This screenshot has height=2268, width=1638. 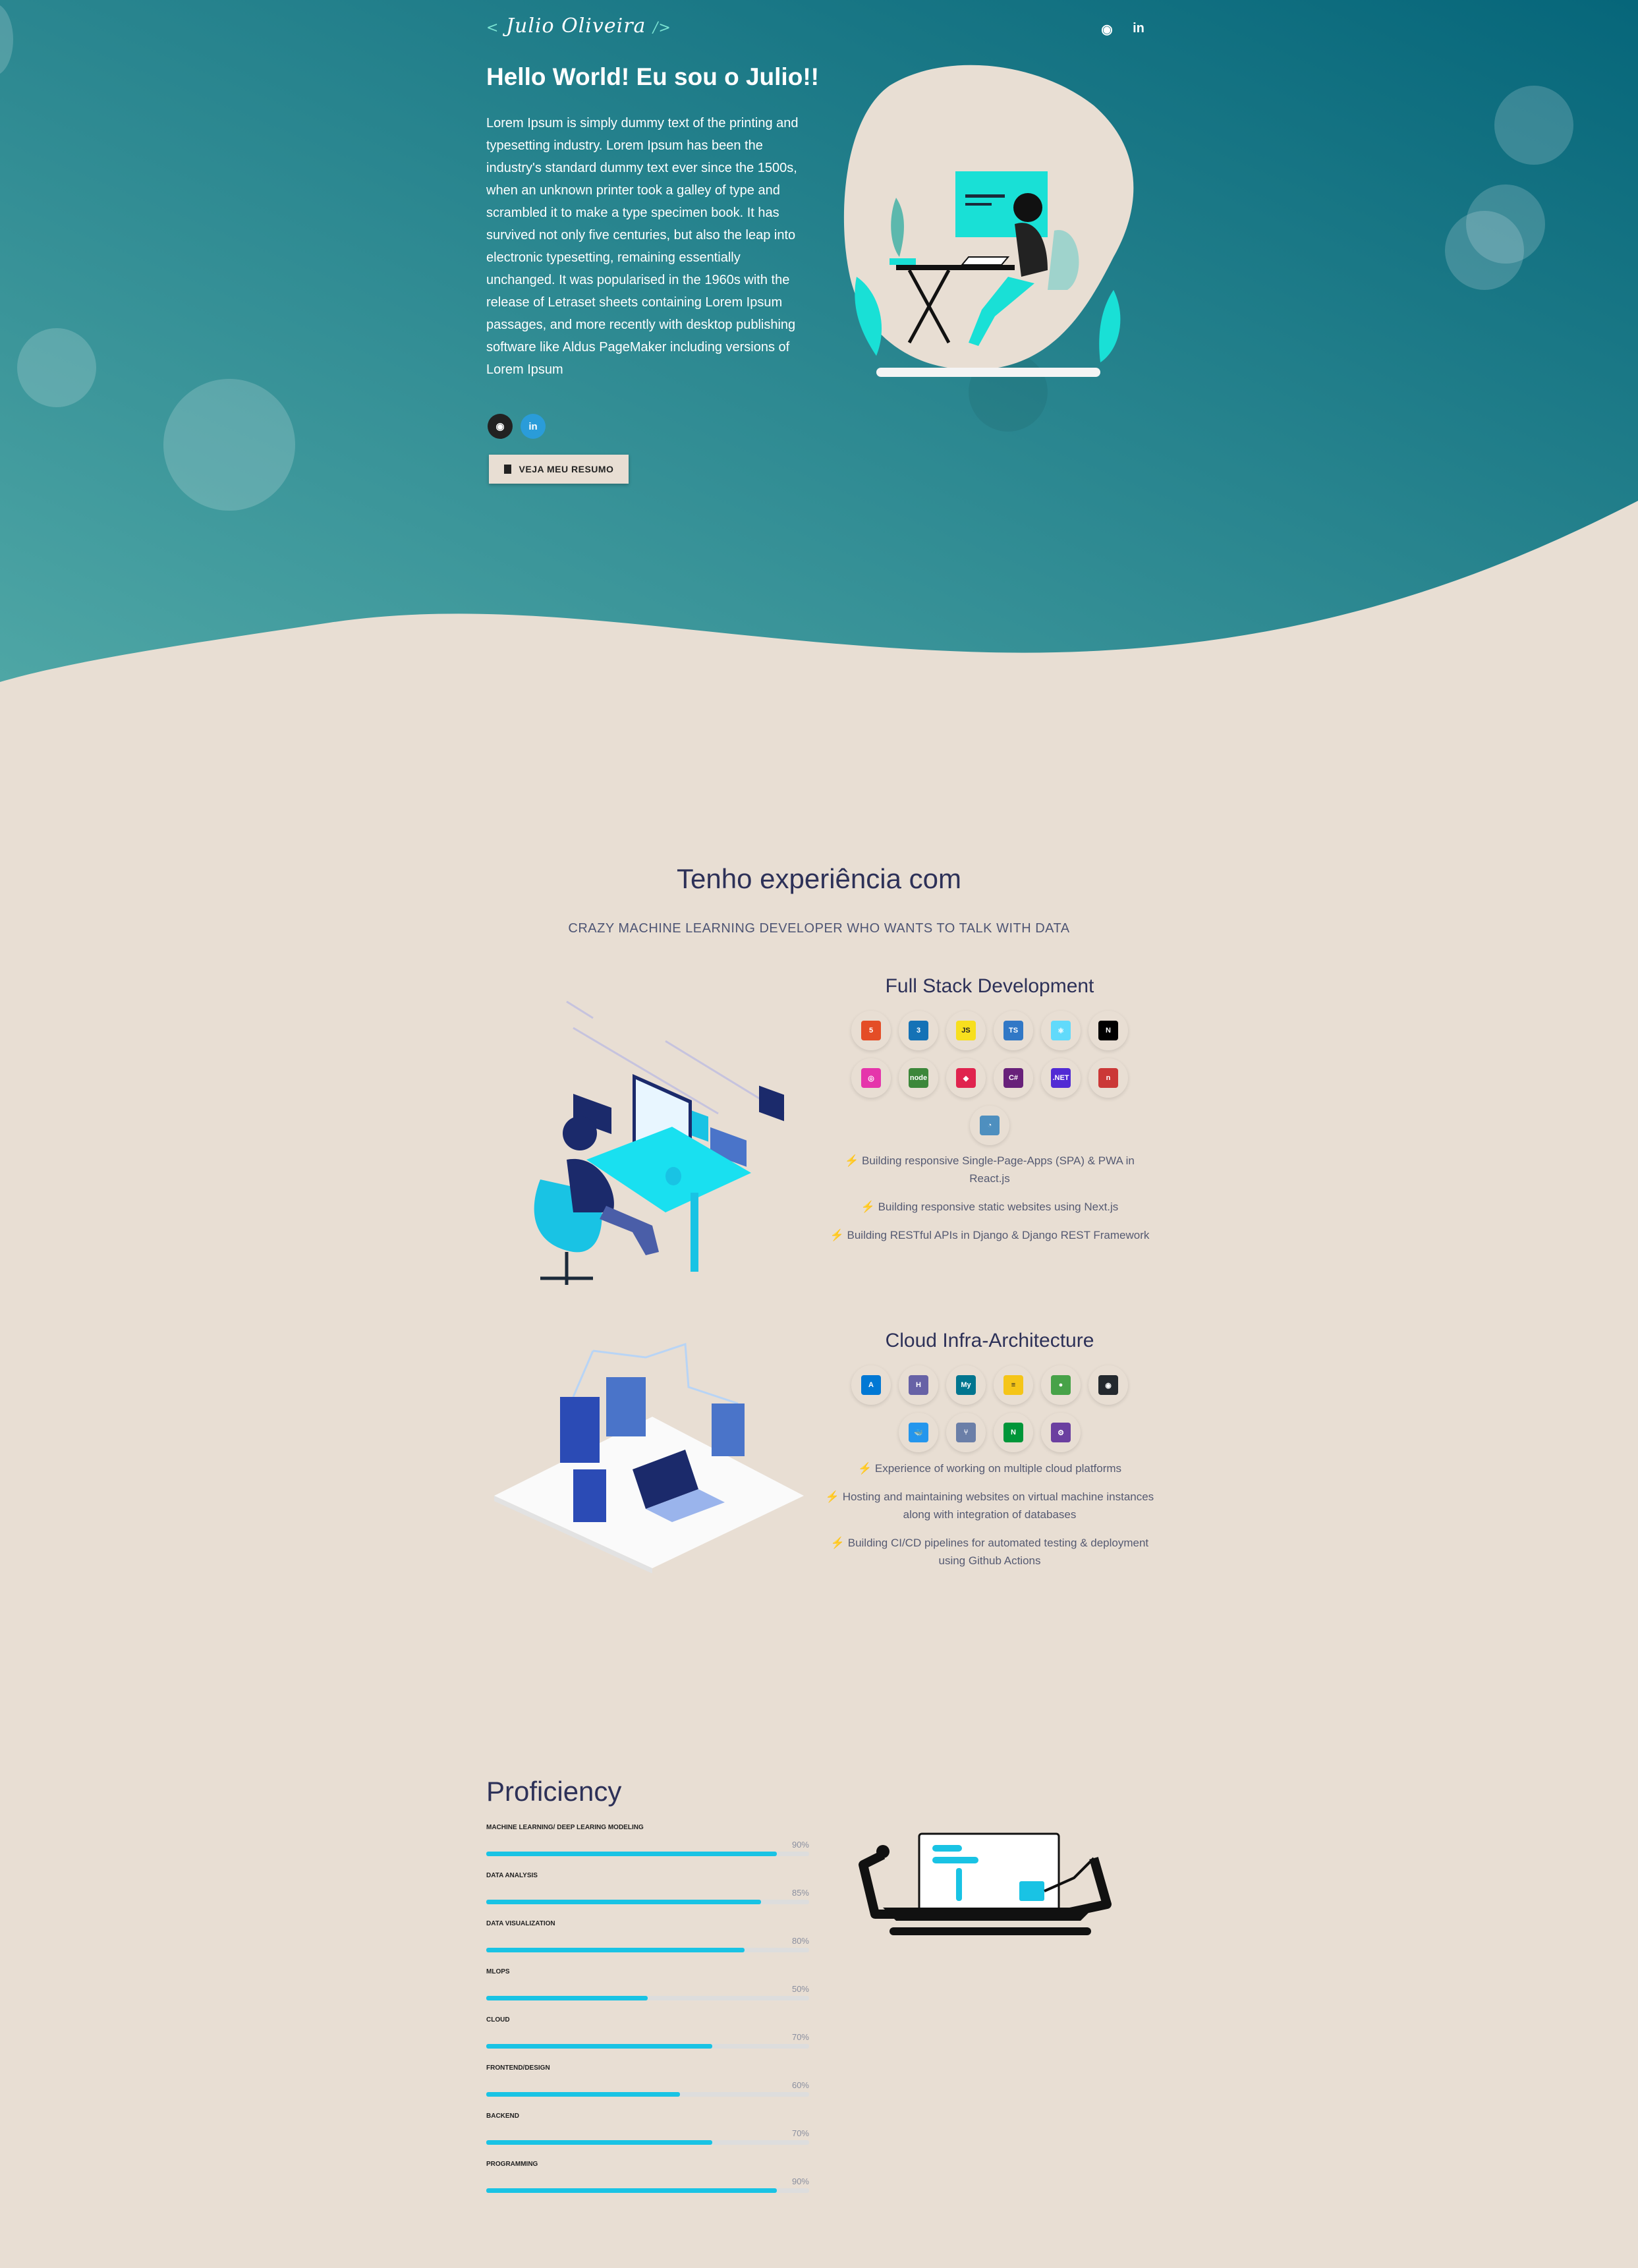 What do you see at coordinates (647, 1988) in the screenshot?
I see `proficiency-bar-row: MLOPS 50%` at bounding box center [647, 1988].